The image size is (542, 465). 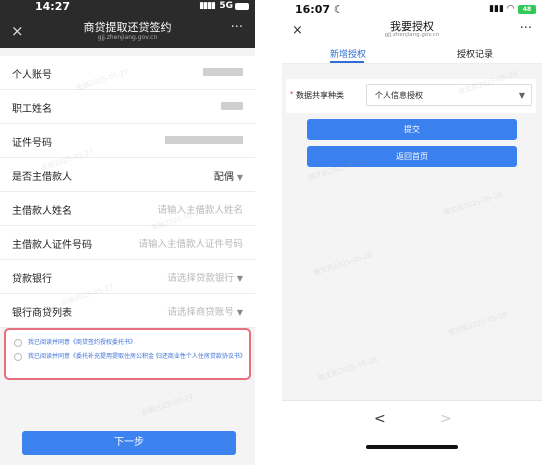 I want to click on status-bar: 14:27 ▮▮▮▮ 5G, so click(x=127, y=7).